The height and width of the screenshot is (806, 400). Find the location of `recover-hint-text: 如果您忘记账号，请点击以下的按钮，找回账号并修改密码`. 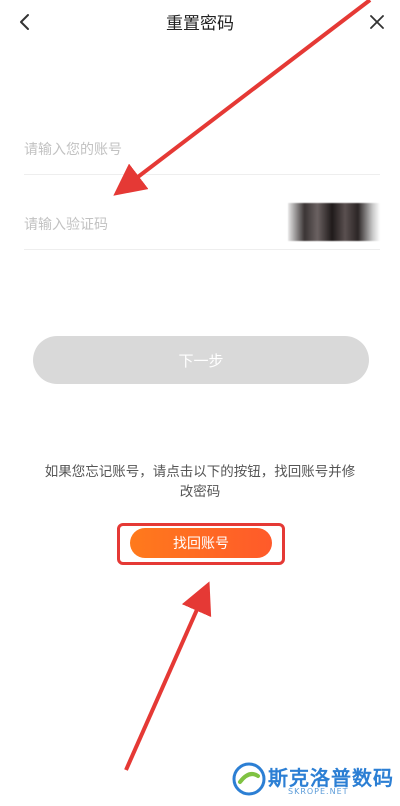

recover-hint-text: 如果您忘记账号，请点击以下的按钮，找回账号并修改密码 is located at coordinates (200, 482).